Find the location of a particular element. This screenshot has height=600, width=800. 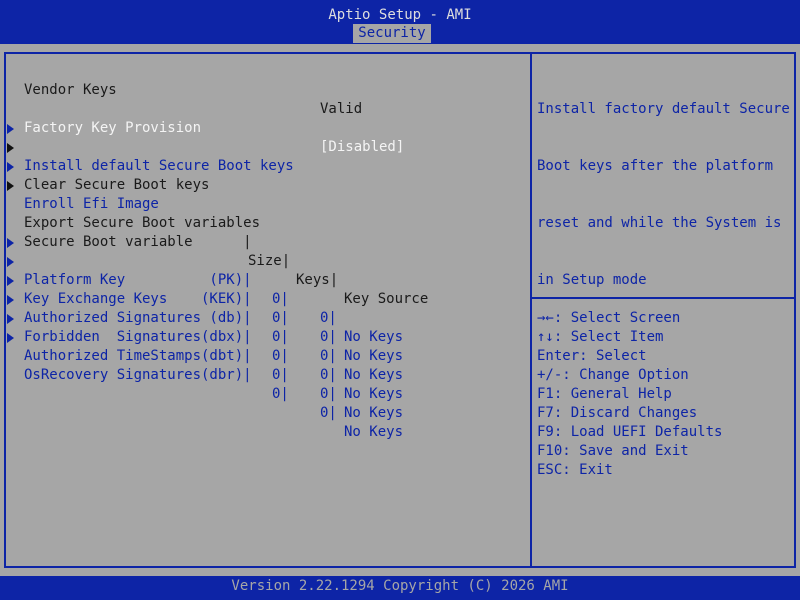

key-select-item: ↑↓: Select Item is located at coordinates (600, 337).